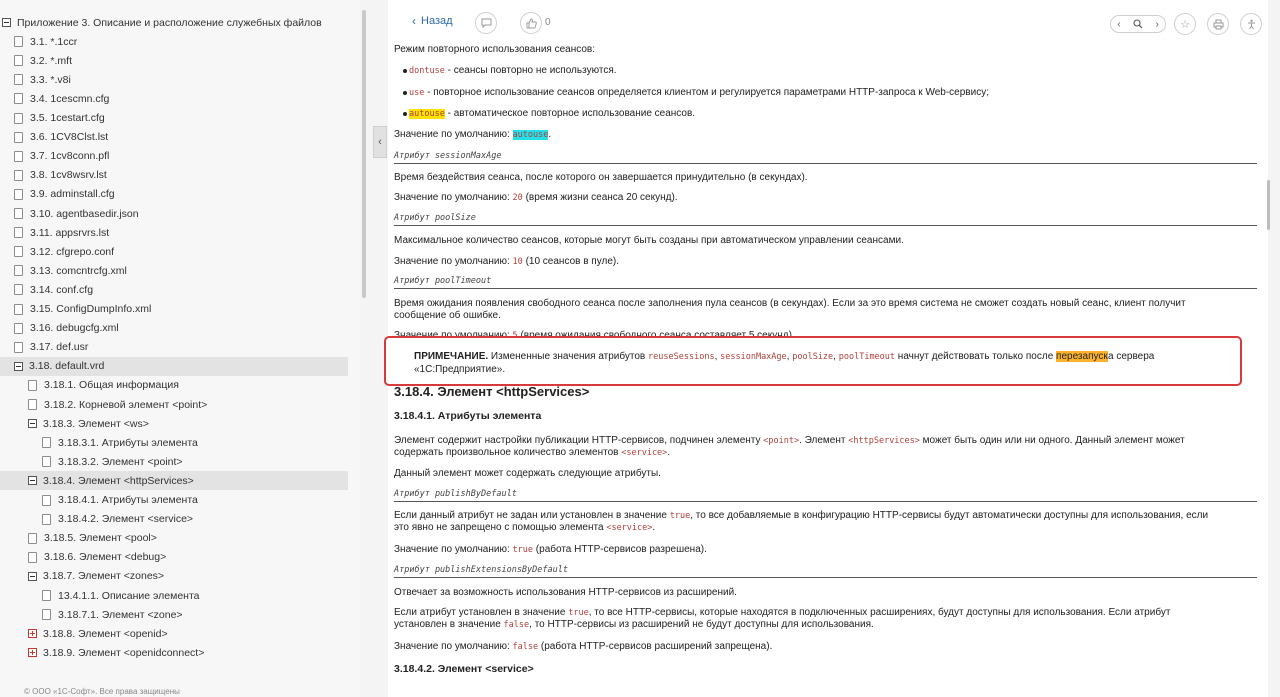 This screenshot has height=697, width=1280. I want to click on search-icon, so click(1138, 24).